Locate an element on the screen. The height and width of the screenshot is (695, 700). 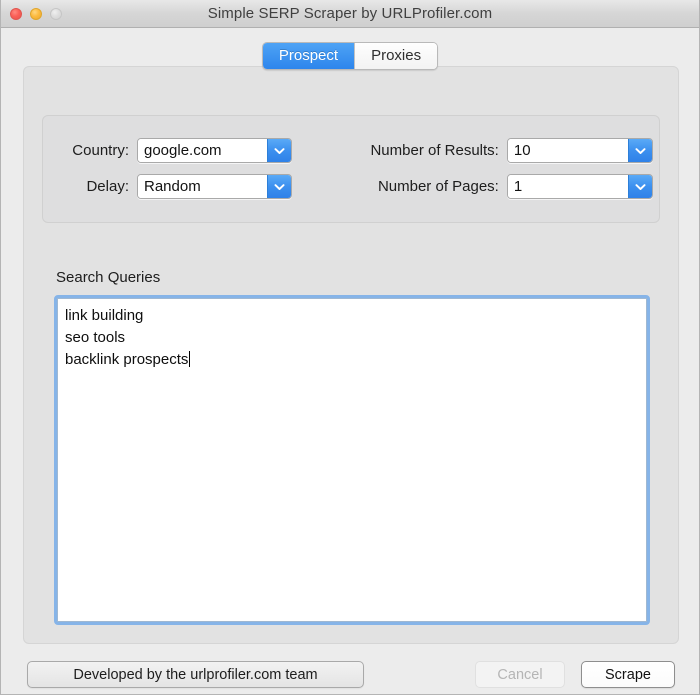
country-value: google.com is located at coordinates (202, 150).